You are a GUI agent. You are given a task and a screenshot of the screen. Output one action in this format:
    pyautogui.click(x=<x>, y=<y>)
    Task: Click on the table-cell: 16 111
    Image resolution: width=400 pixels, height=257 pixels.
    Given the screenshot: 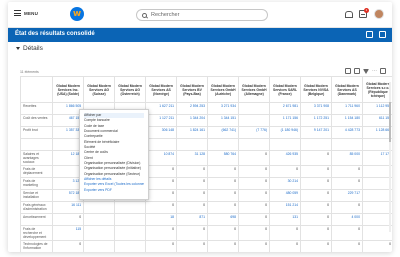 What is the action you would take?
    pyautogui.click(x=68, y=207)
    